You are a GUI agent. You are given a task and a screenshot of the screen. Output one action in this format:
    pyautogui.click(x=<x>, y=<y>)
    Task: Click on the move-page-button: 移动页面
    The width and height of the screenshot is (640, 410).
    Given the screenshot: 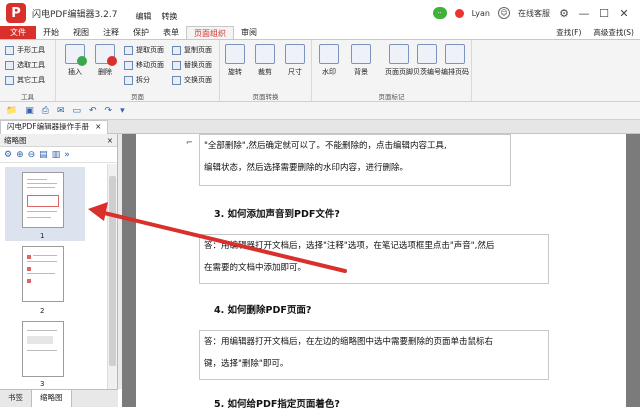 What is the action you would take?
    pyautogui.click(x=144, y=65)
    